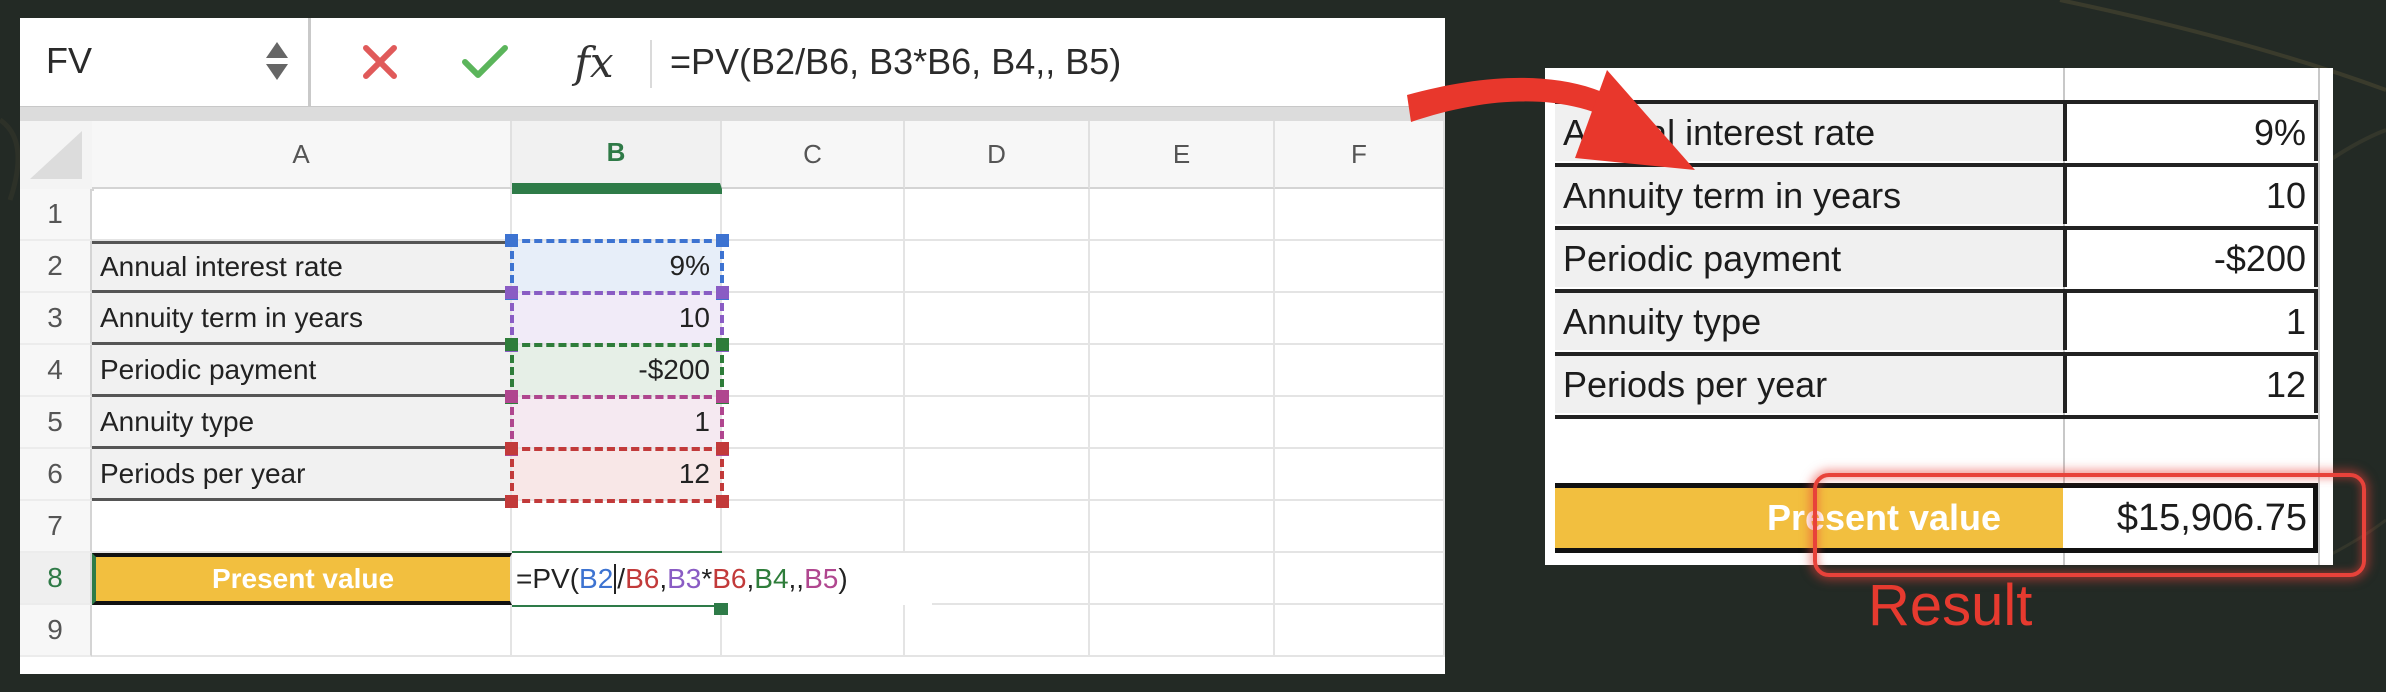 The height and width of the screenshot is (692, 2386). What do you see at coordinates (617, 215) in the screenshot?
I see `cell-b1` at bounding box center [617, 215].